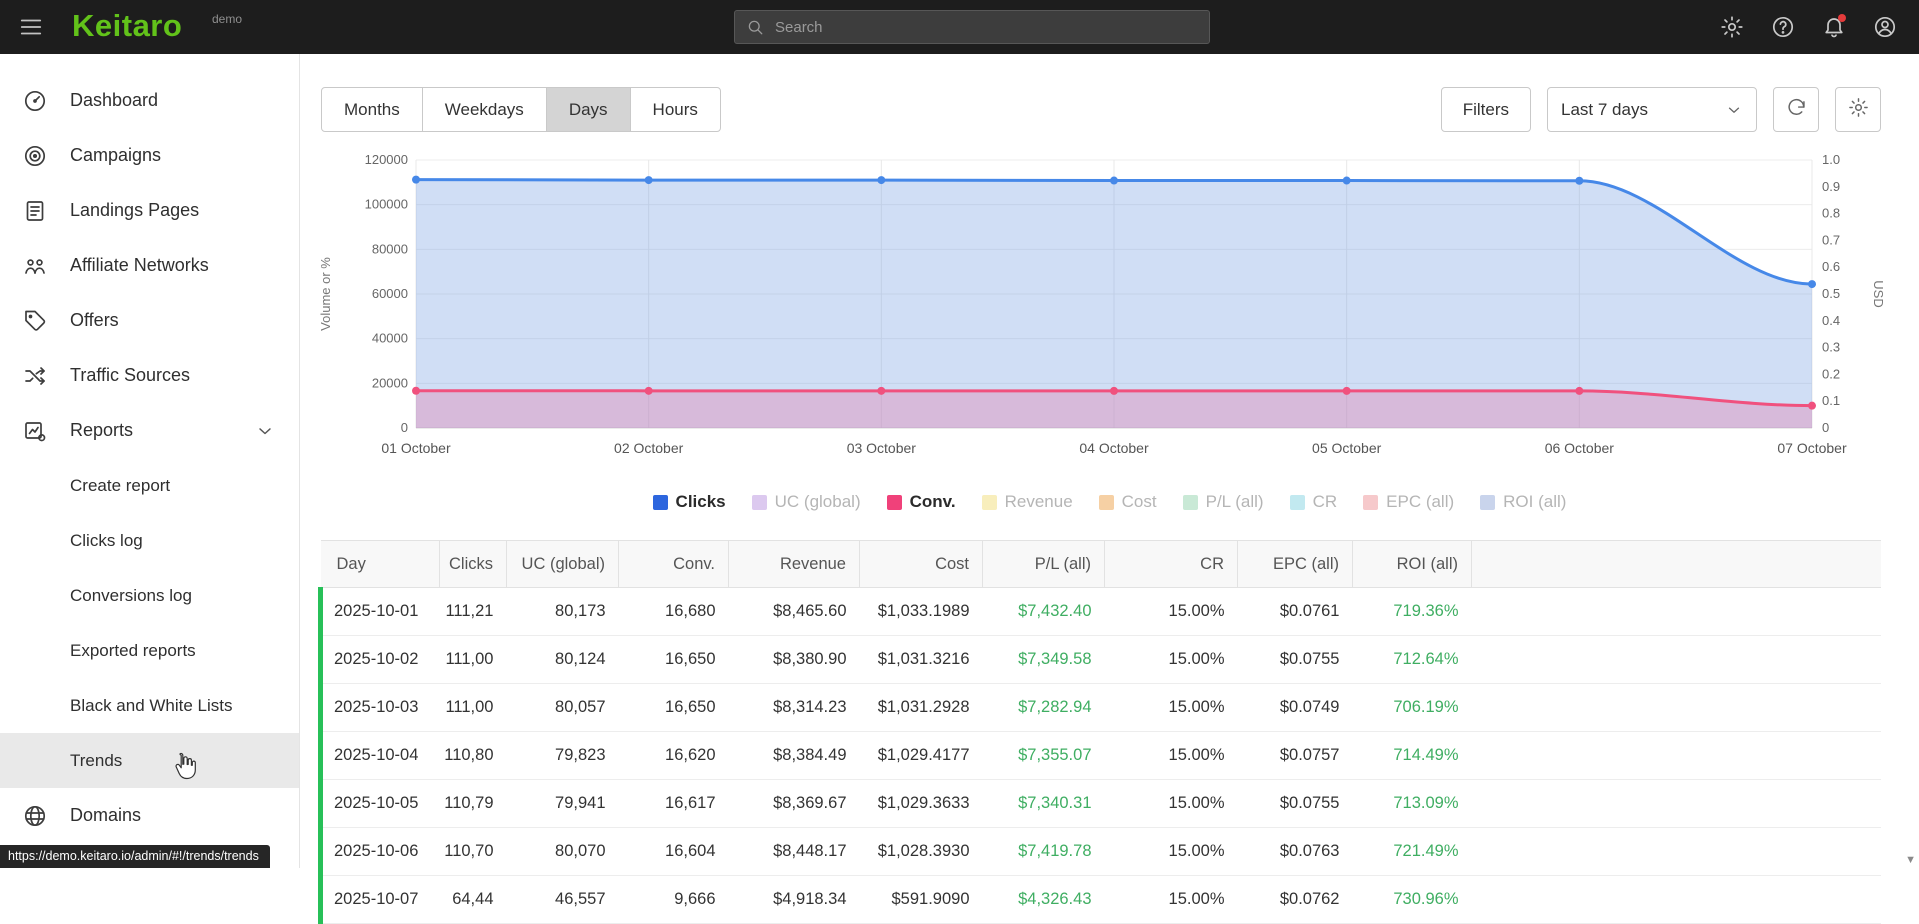  What do you see at coordinates (1825, 427) in the screenshot?
I see `svg-text: 0` at bounding box center [1825, 427].